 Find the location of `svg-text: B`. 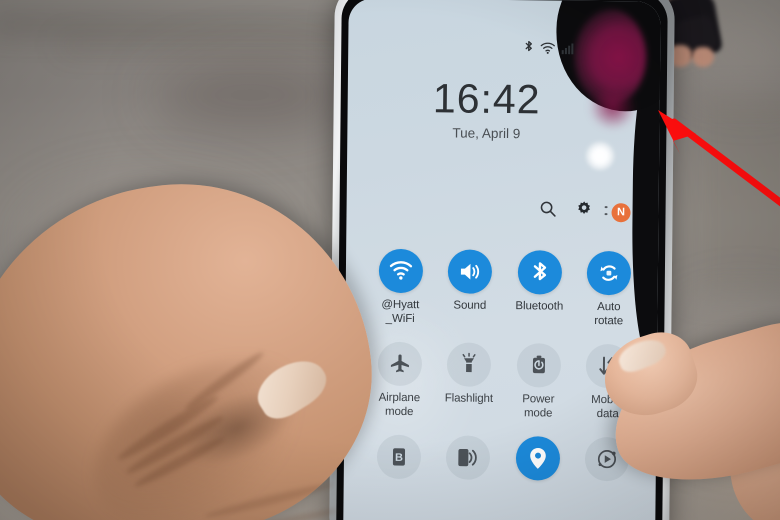

svg-text: B is located at coordinates (399, 458).